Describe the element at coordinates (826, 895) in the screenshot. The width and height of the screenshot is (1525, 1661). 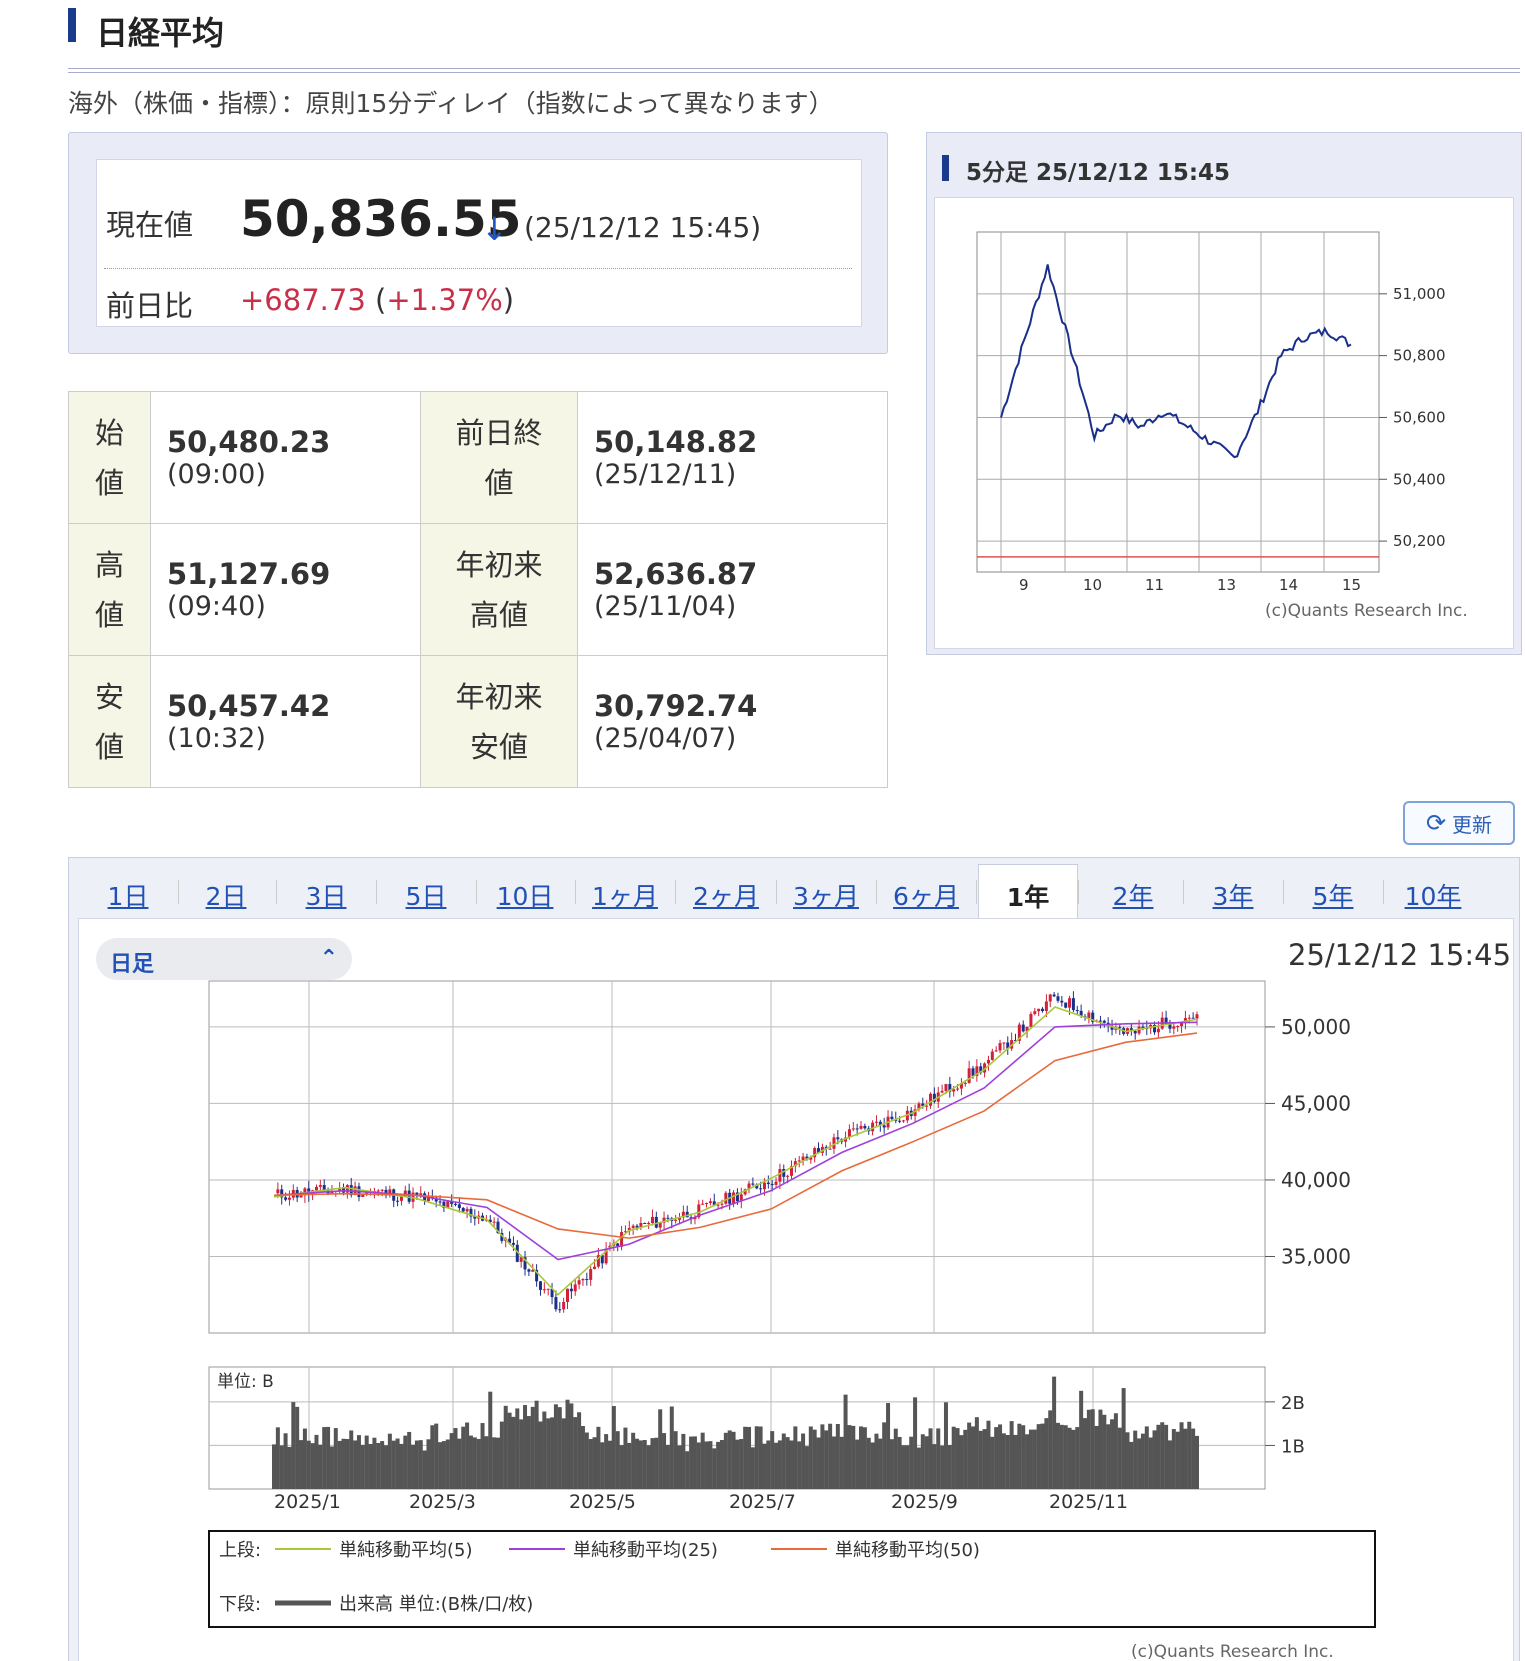
I see `tab-7: 3ヶ月` at that location.